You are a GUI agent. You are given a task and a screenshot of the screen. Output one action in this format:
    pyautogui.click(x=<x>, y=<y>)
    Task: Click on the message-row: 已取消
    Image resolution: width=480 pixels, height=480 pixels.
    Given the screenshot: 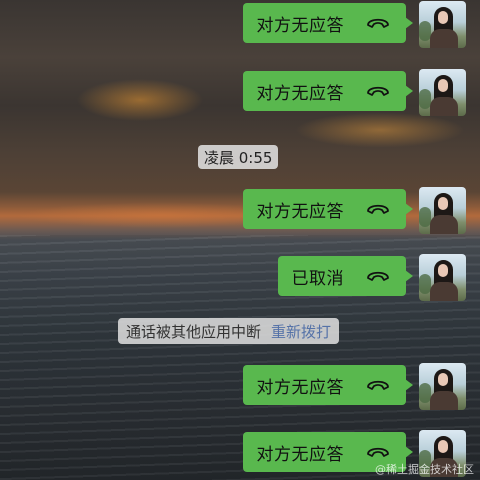 What is the action you would take?
    pyautogui.click(x=371, y=278)
    